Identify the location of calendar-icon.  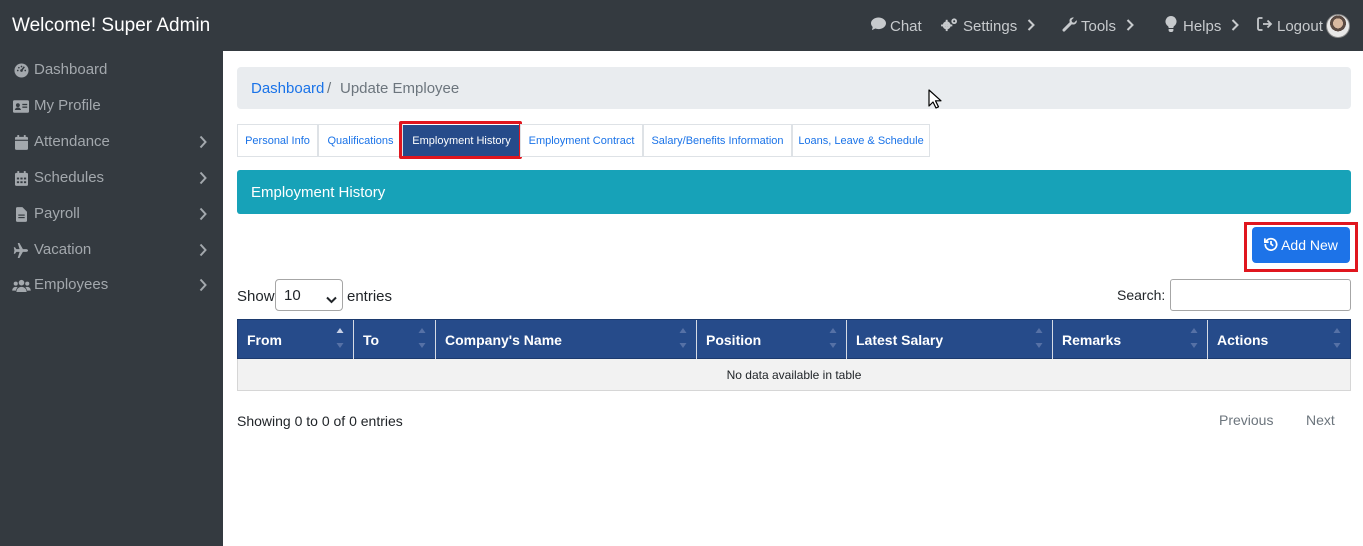
(21, 142).